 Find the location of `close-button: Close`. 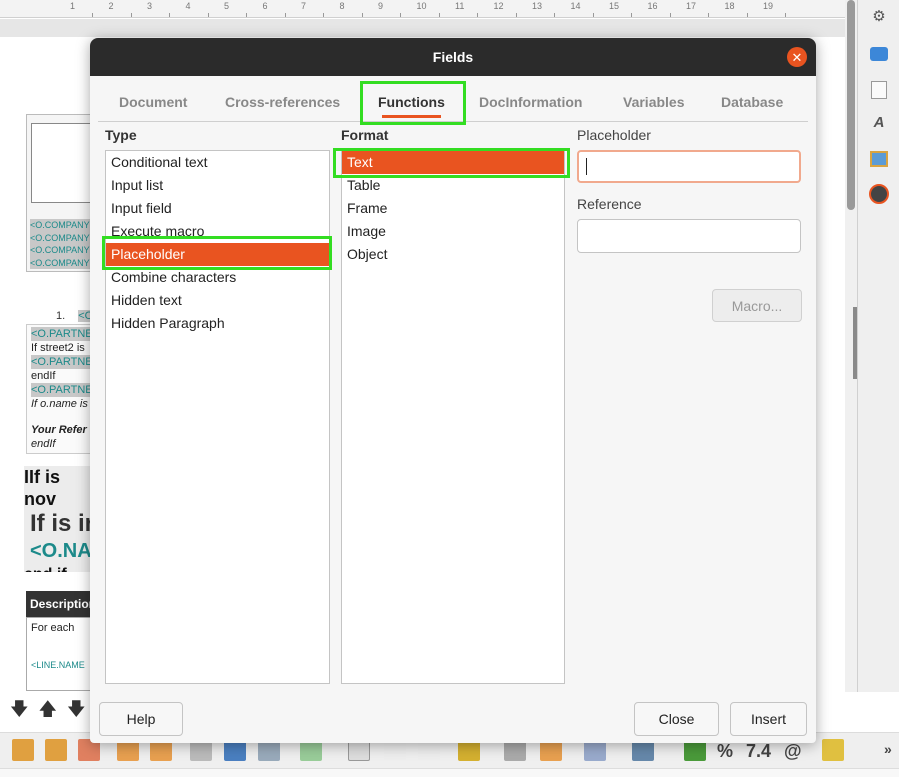

close-button: Close is located at coordinates (676, 719).